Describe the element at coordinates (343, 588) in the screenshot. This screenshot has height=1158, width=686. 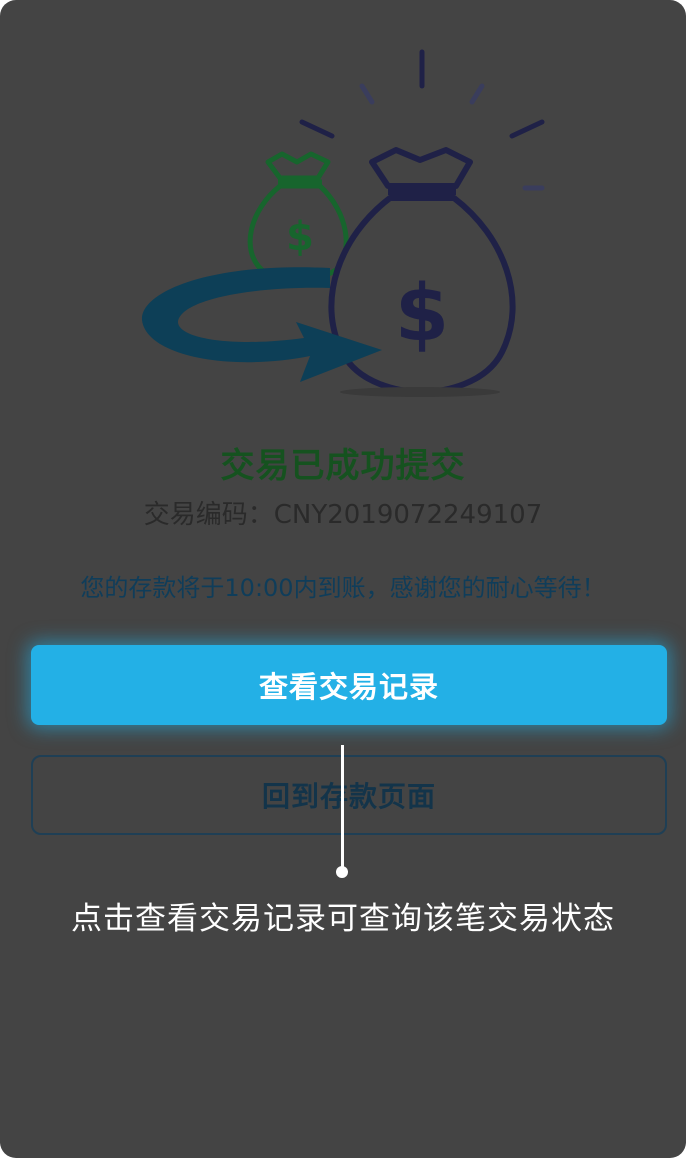
I see `deposit-arrival-notice: 您的存款将于10:00内到账，感谢您的耐心等待！` at that location.